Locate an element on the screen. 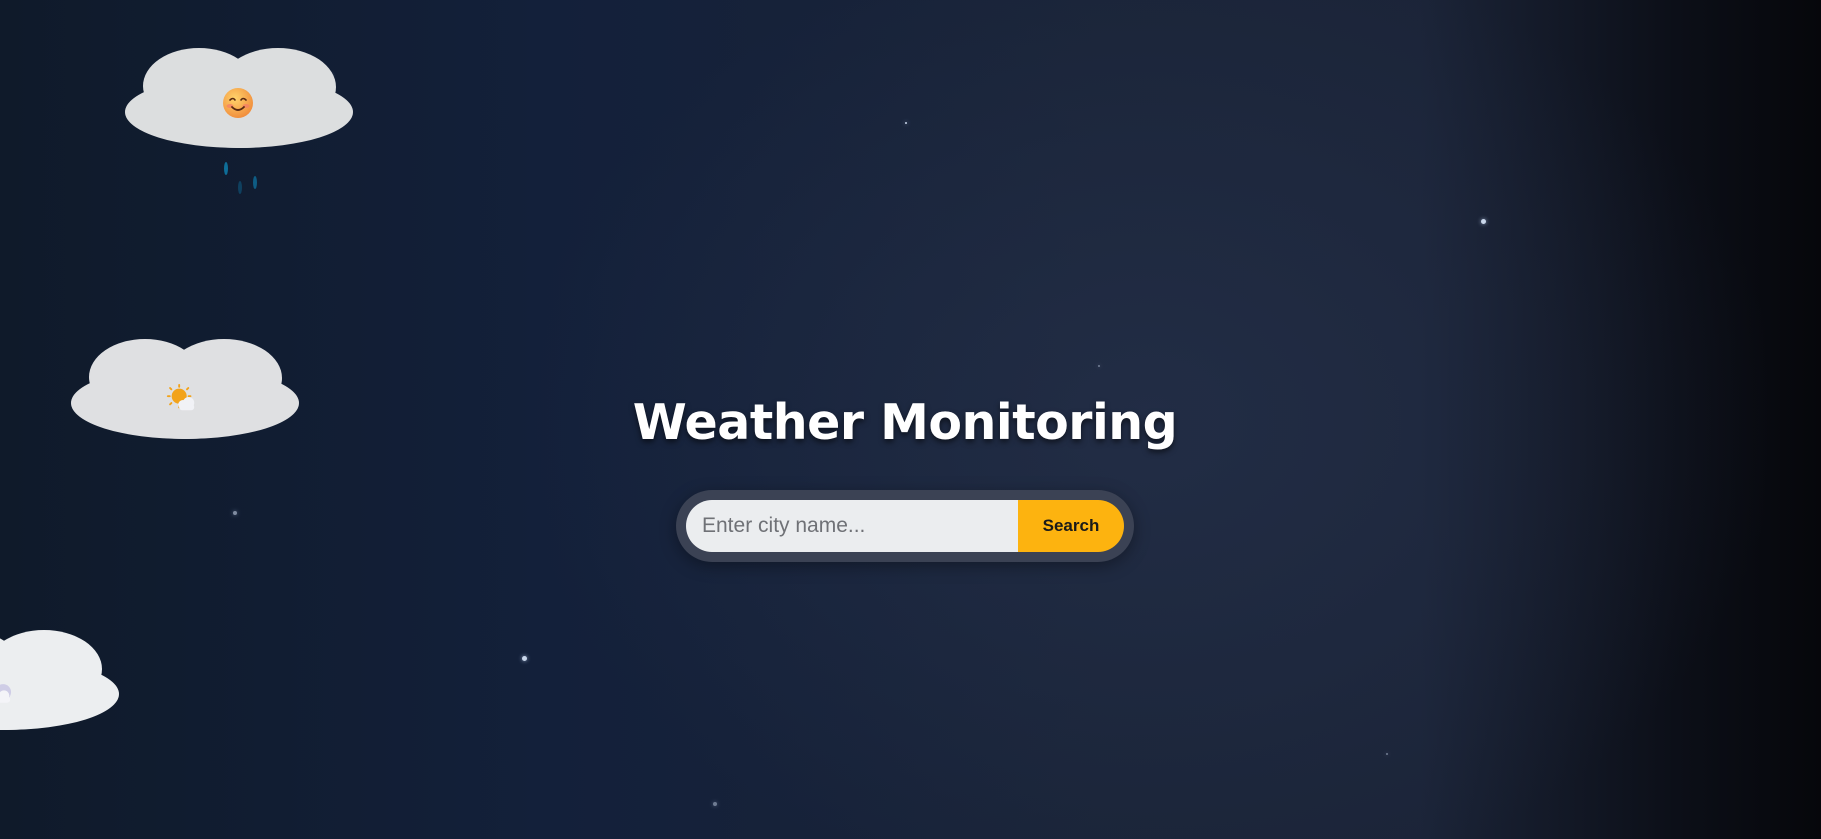  search-bar: Search is located at coordinates (905, 526).